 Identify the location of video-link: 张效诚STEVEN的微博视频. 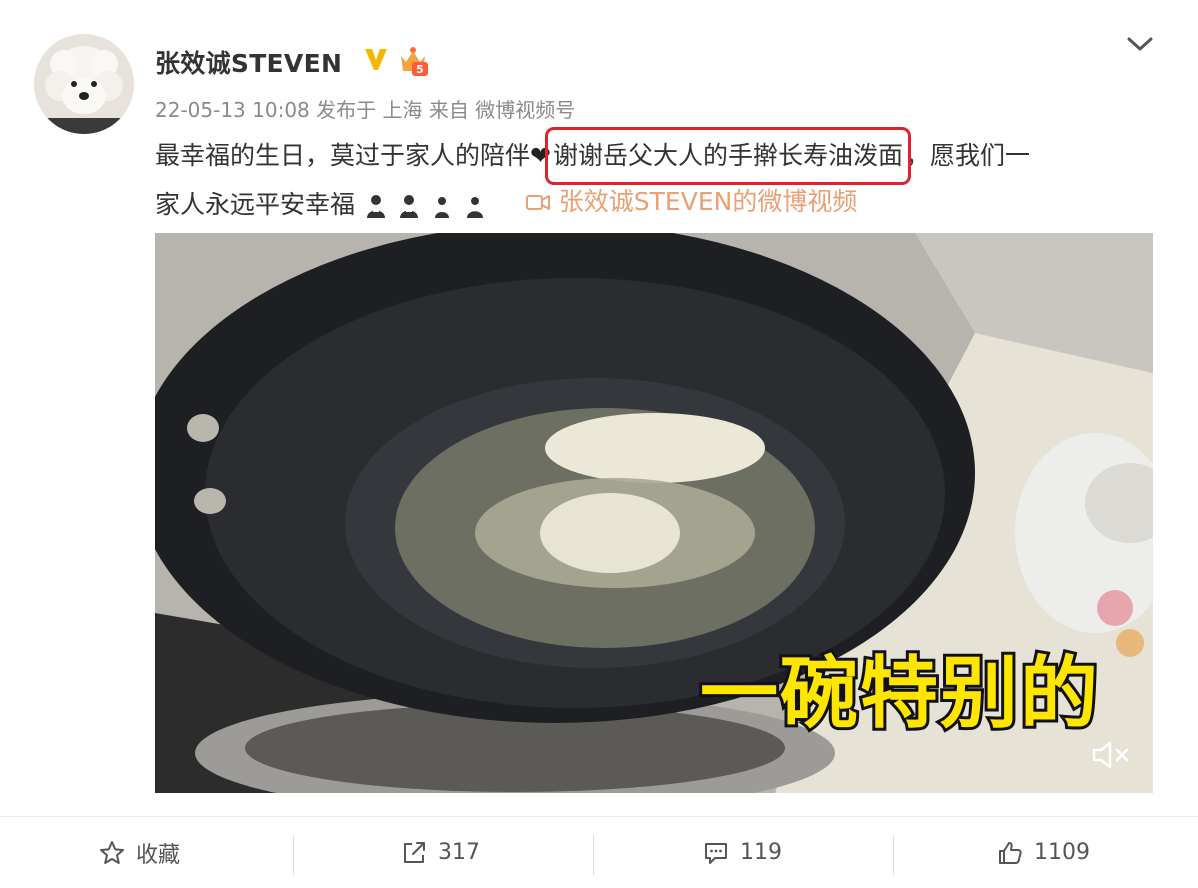
(691, 202).